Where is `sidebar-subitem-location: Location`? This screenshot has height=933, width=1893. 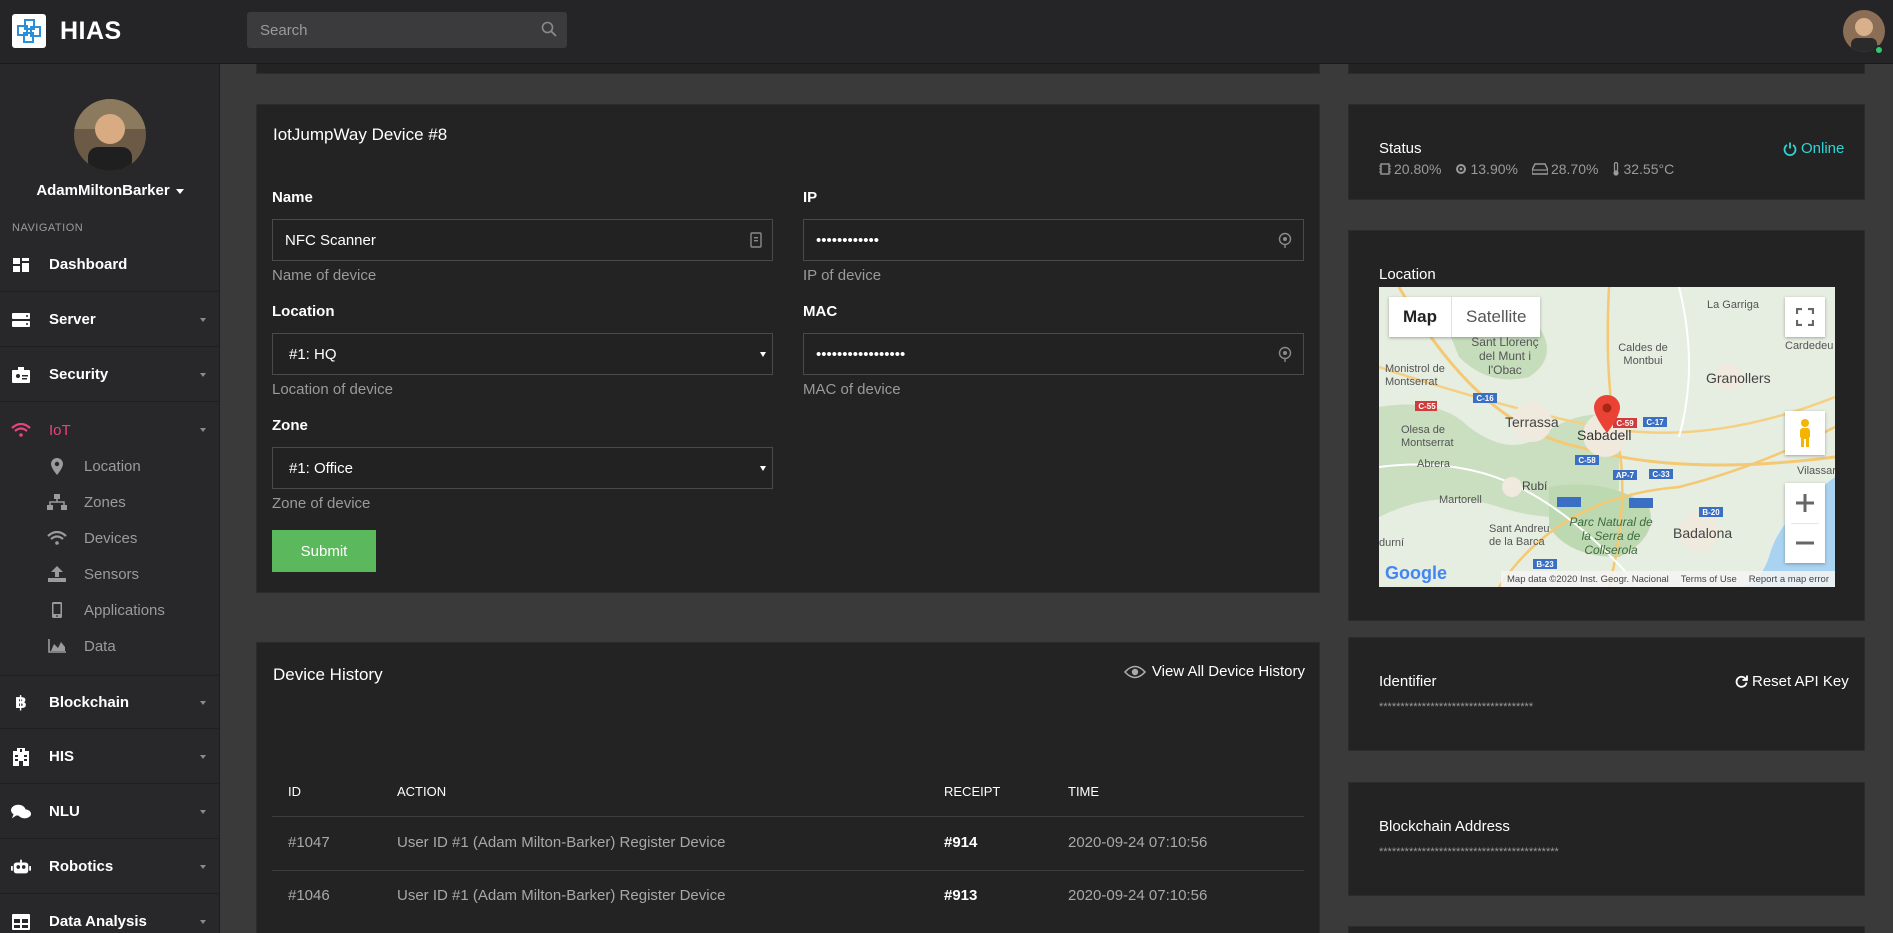
sidebar-subitem-location: Location is located at coordinates (109, 466).